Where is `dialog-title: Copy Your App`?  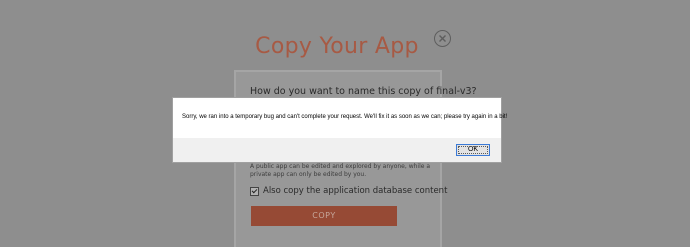 dialog-title: Copy Your App is located at coordinates (337, 46).